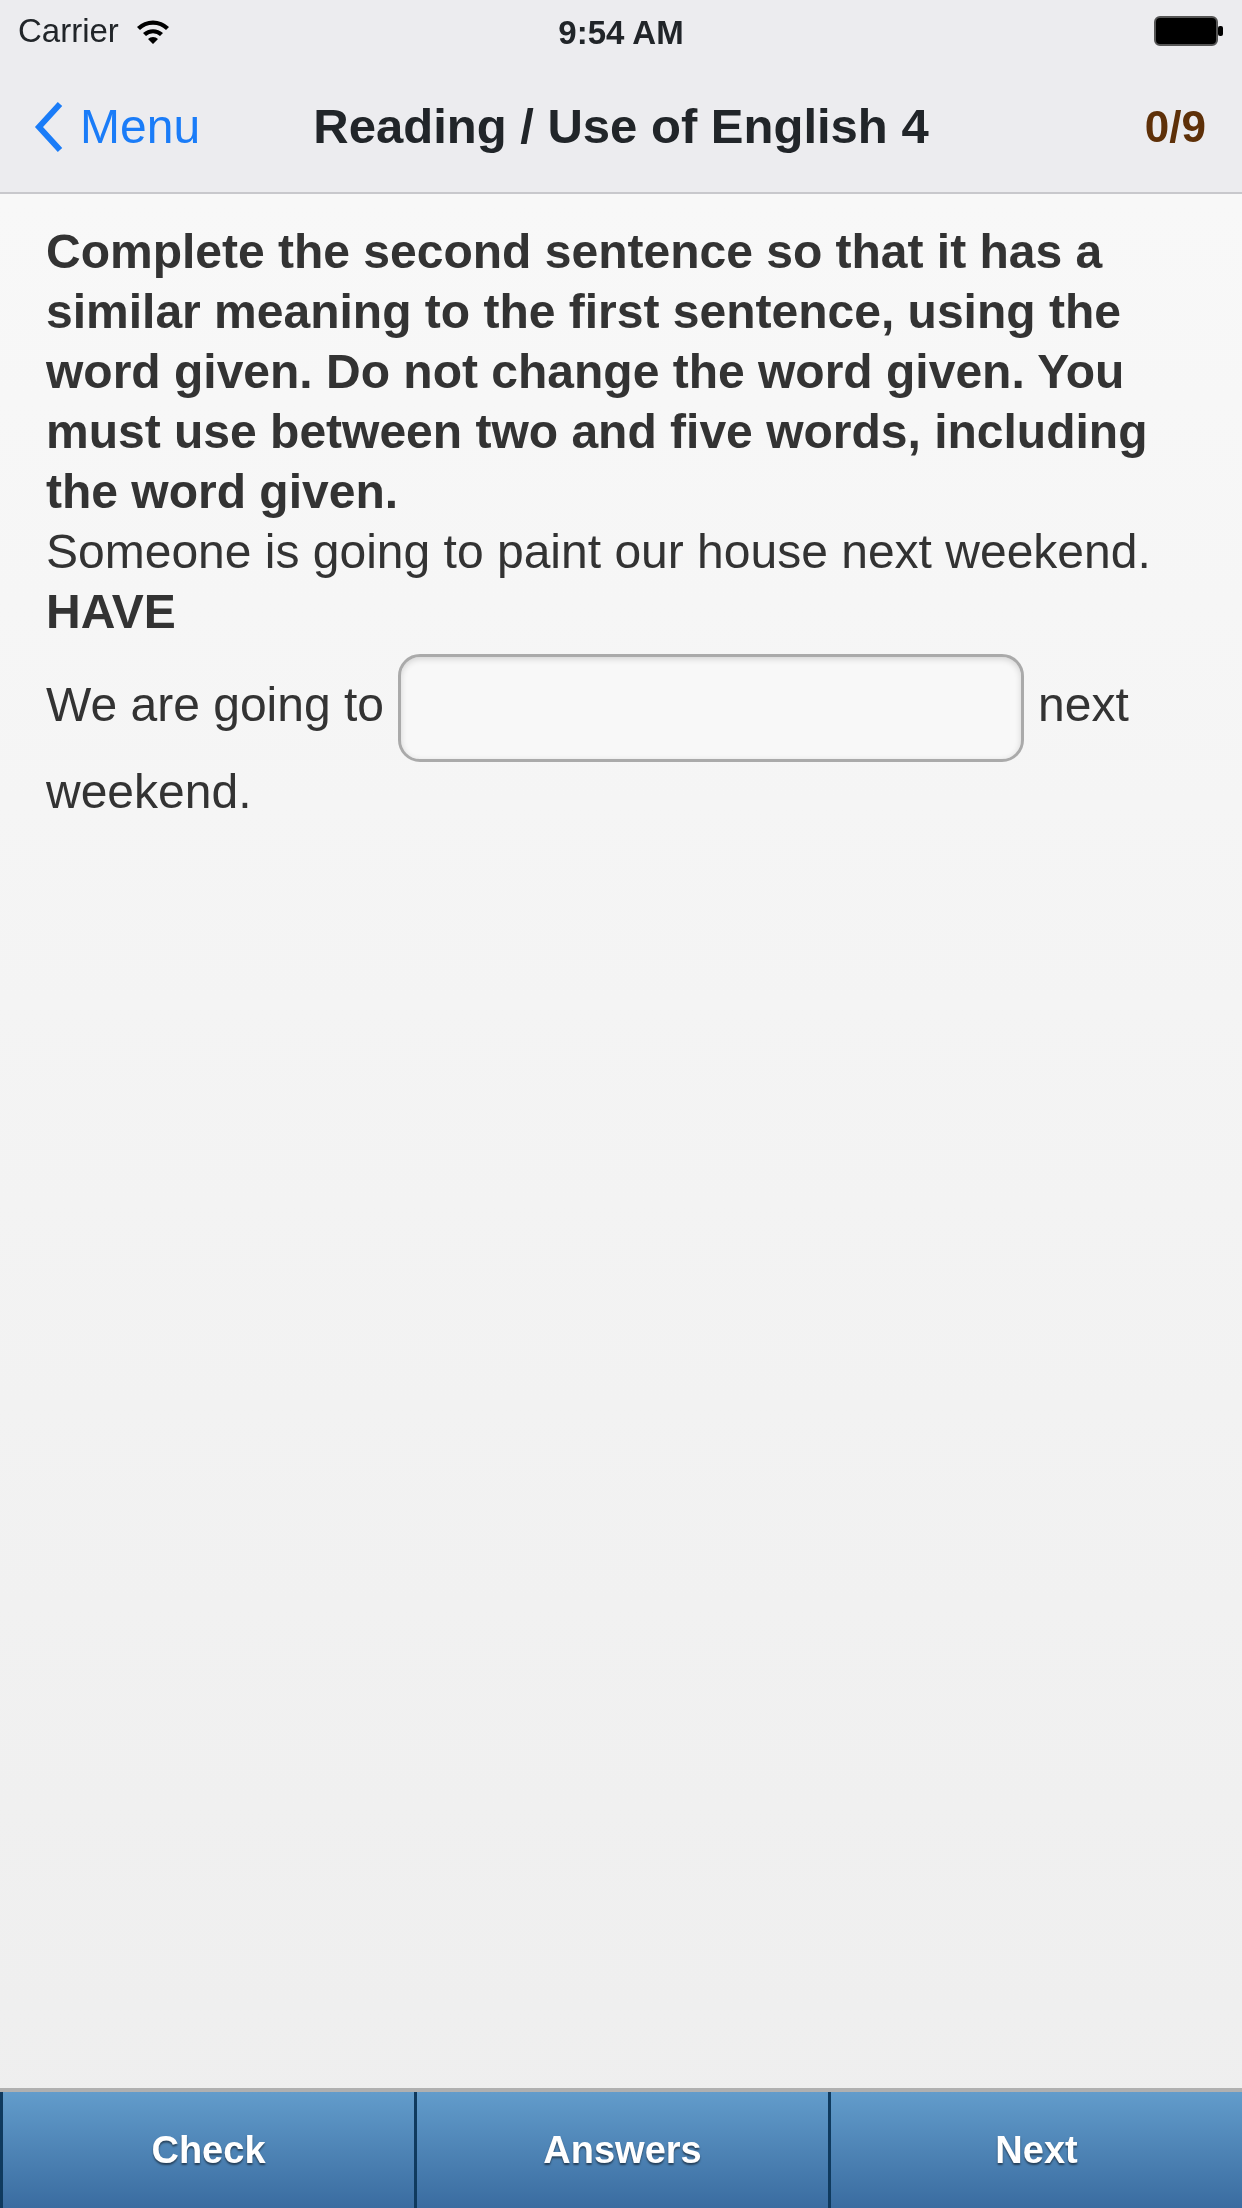 The width and height of the screenshot is (1242, 2208). What do you see at coordinates (1175, 127) in the screenshot?
I see `score-counter: 0/9` at bounding box center [1175, 127].